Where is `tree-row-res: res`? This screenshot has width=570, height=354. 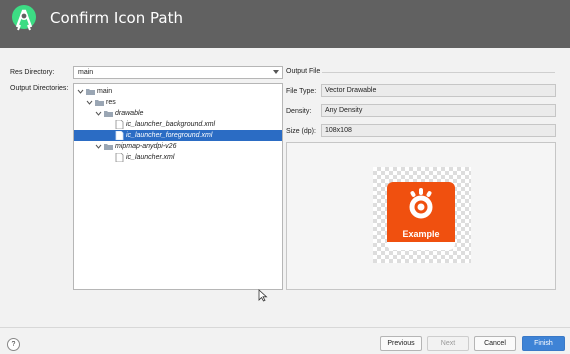 tree-row-res: res is located at coordinates (178, 102).